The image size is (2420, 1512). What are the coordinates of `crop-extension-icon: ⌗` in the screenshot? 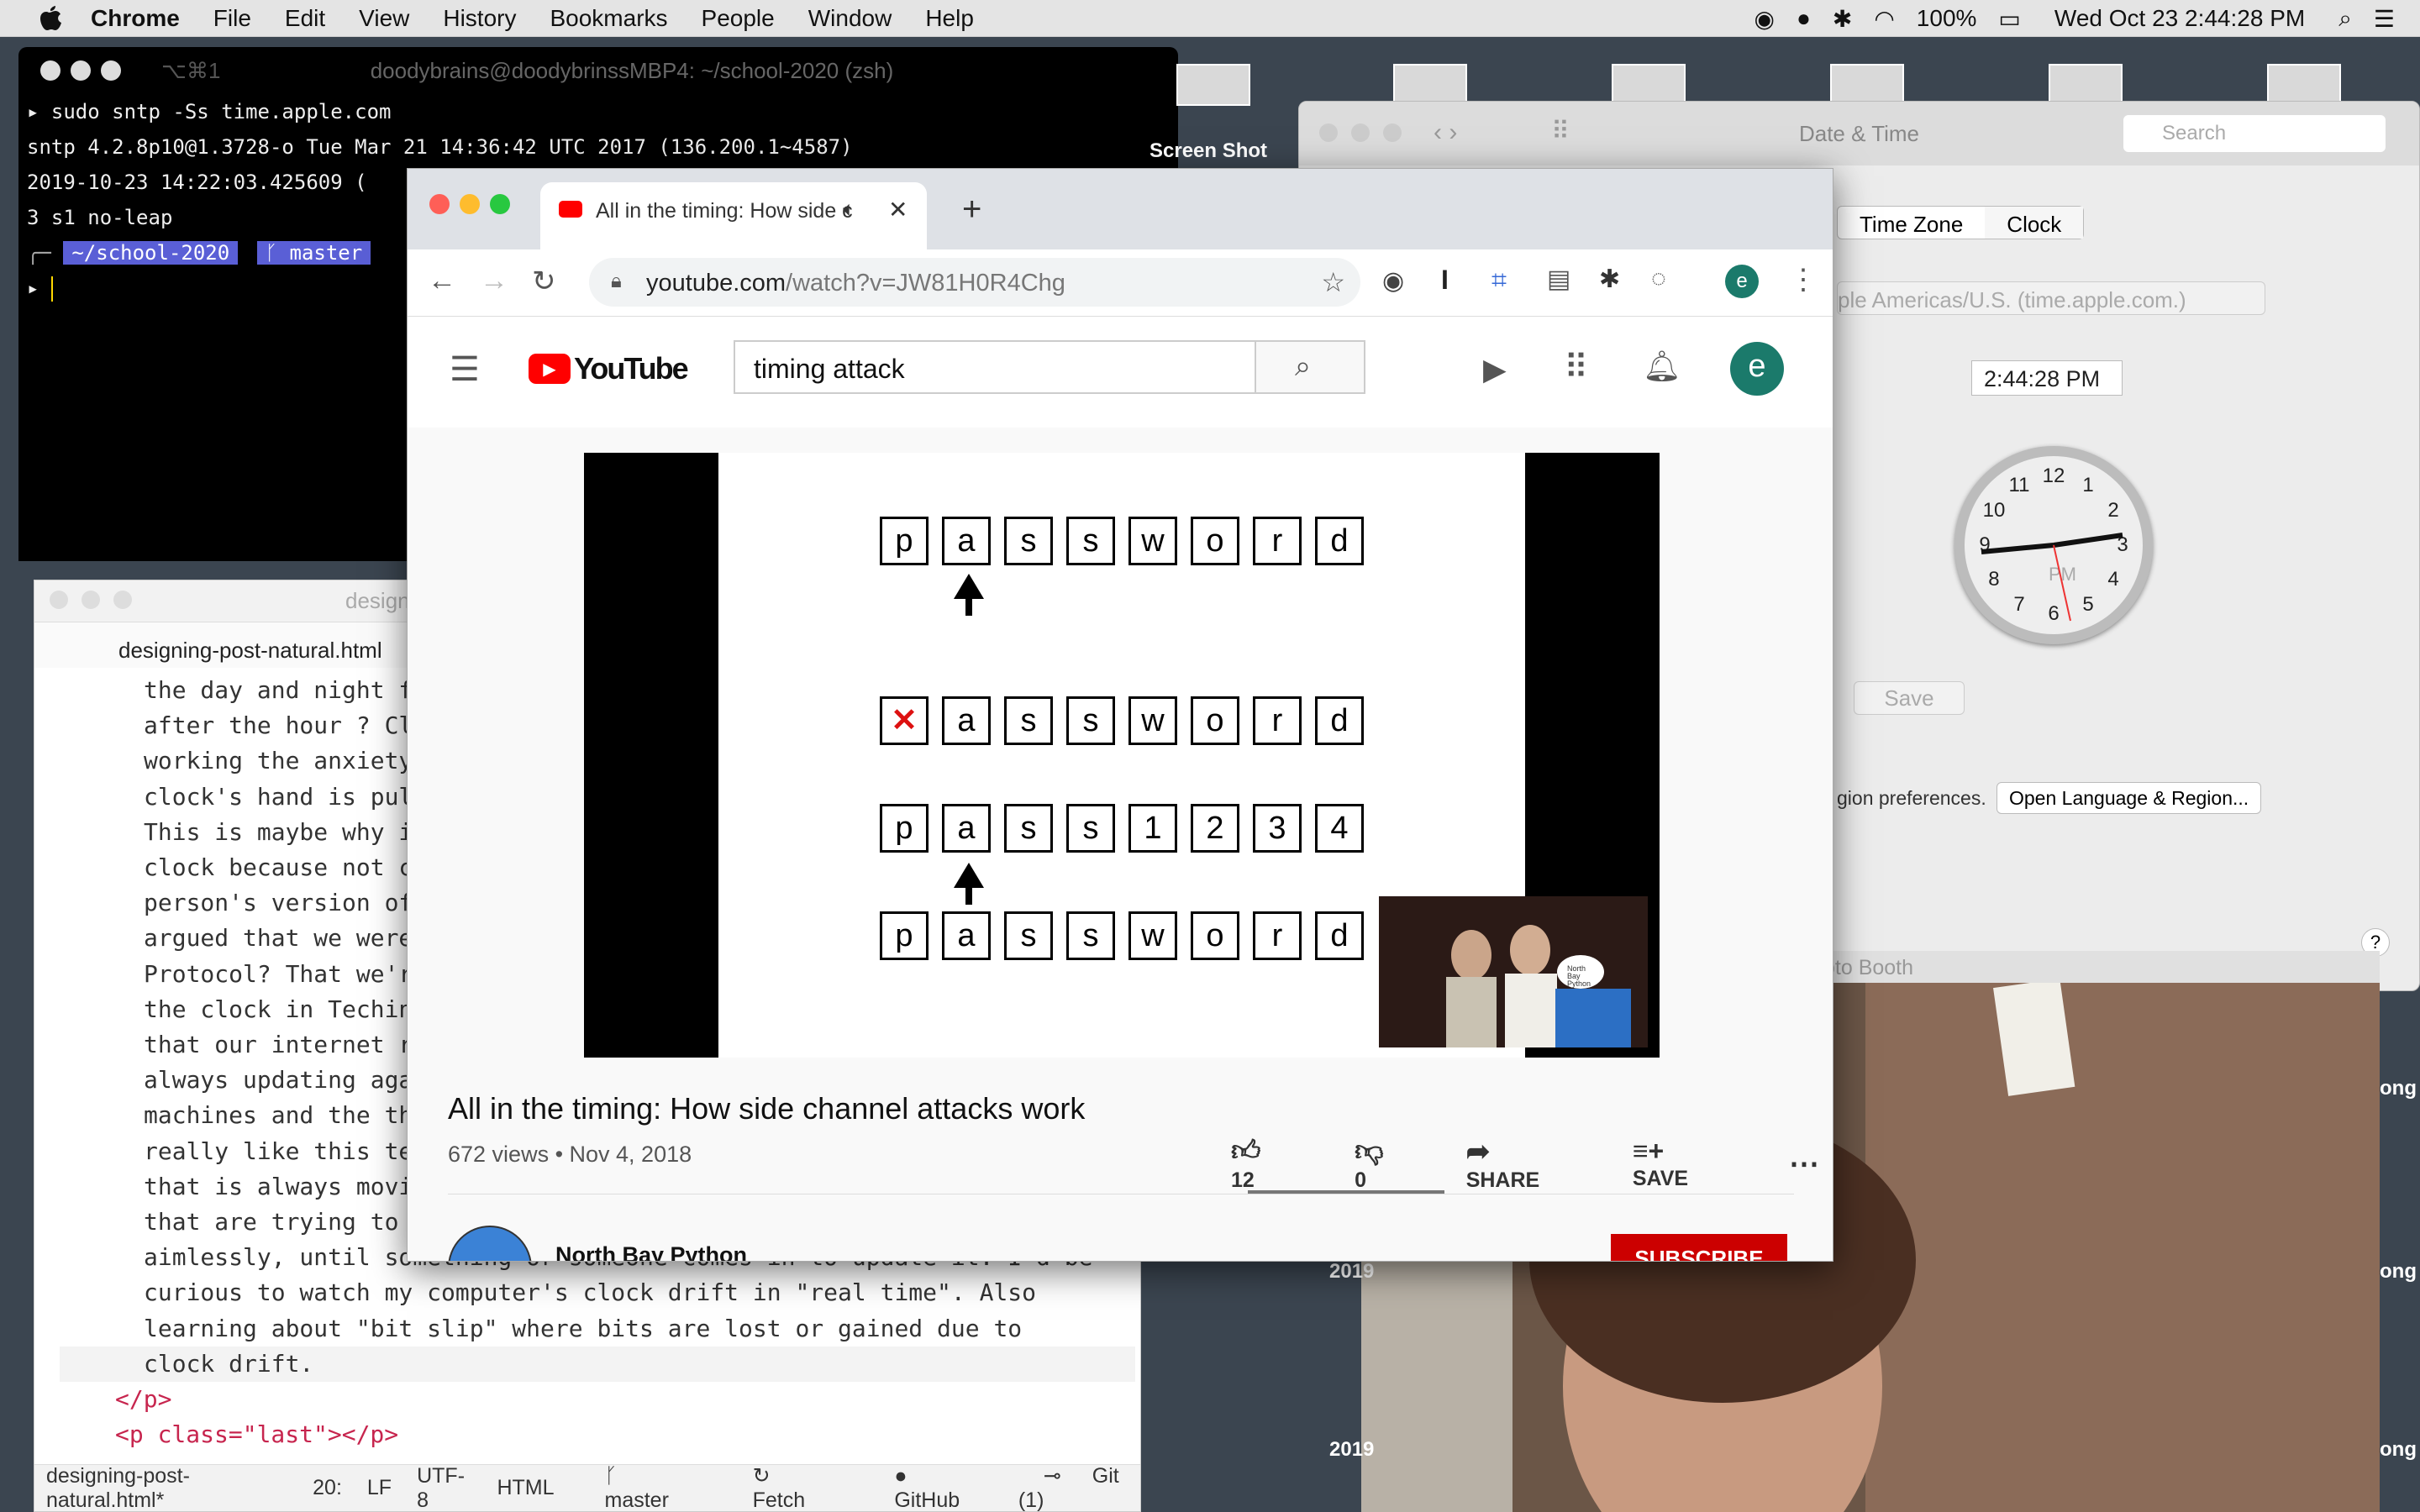 It's located at (1499, 281).